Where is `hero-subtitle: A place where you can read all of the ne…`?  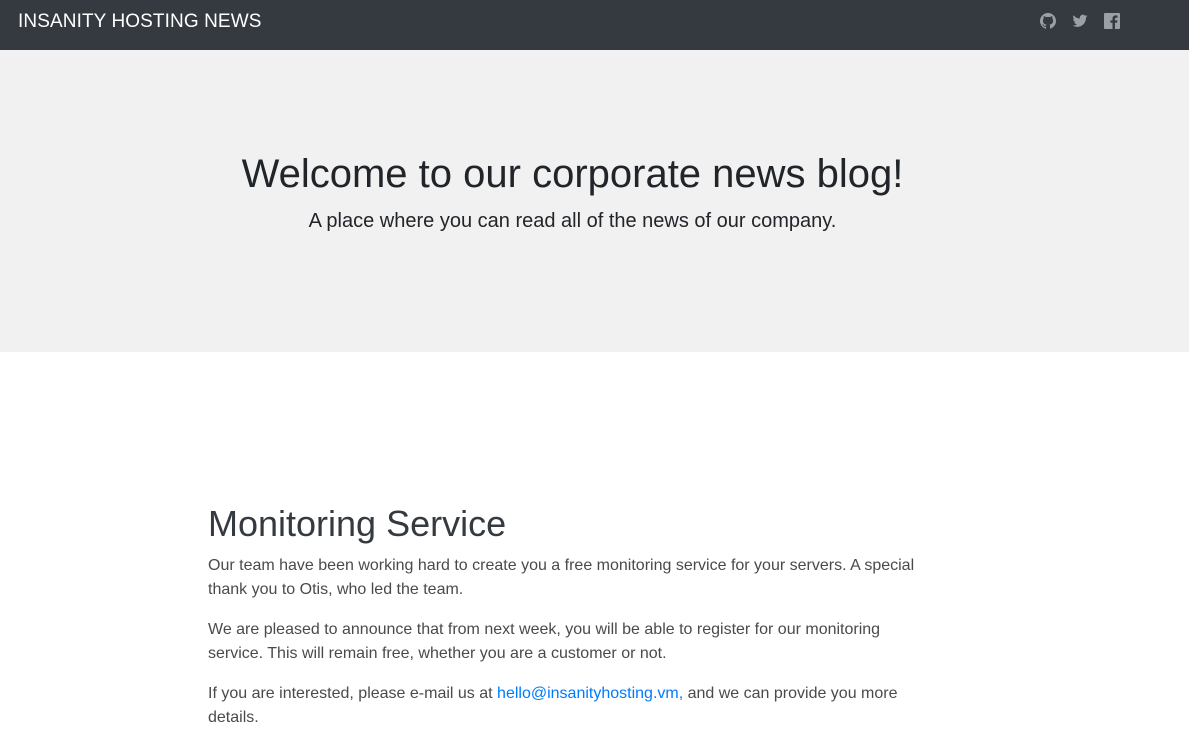 hero-subtitle: A place where you can read all of the ne… is located at coordinates (572, 221).